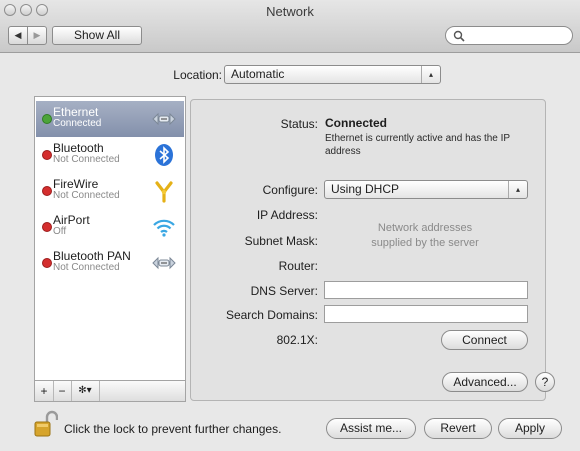 This screenshot has height=451, width=580. Describe the element at coordinates (92, 256) in the screenshot. I see `service-name: Bluetooth PAN` at that location.